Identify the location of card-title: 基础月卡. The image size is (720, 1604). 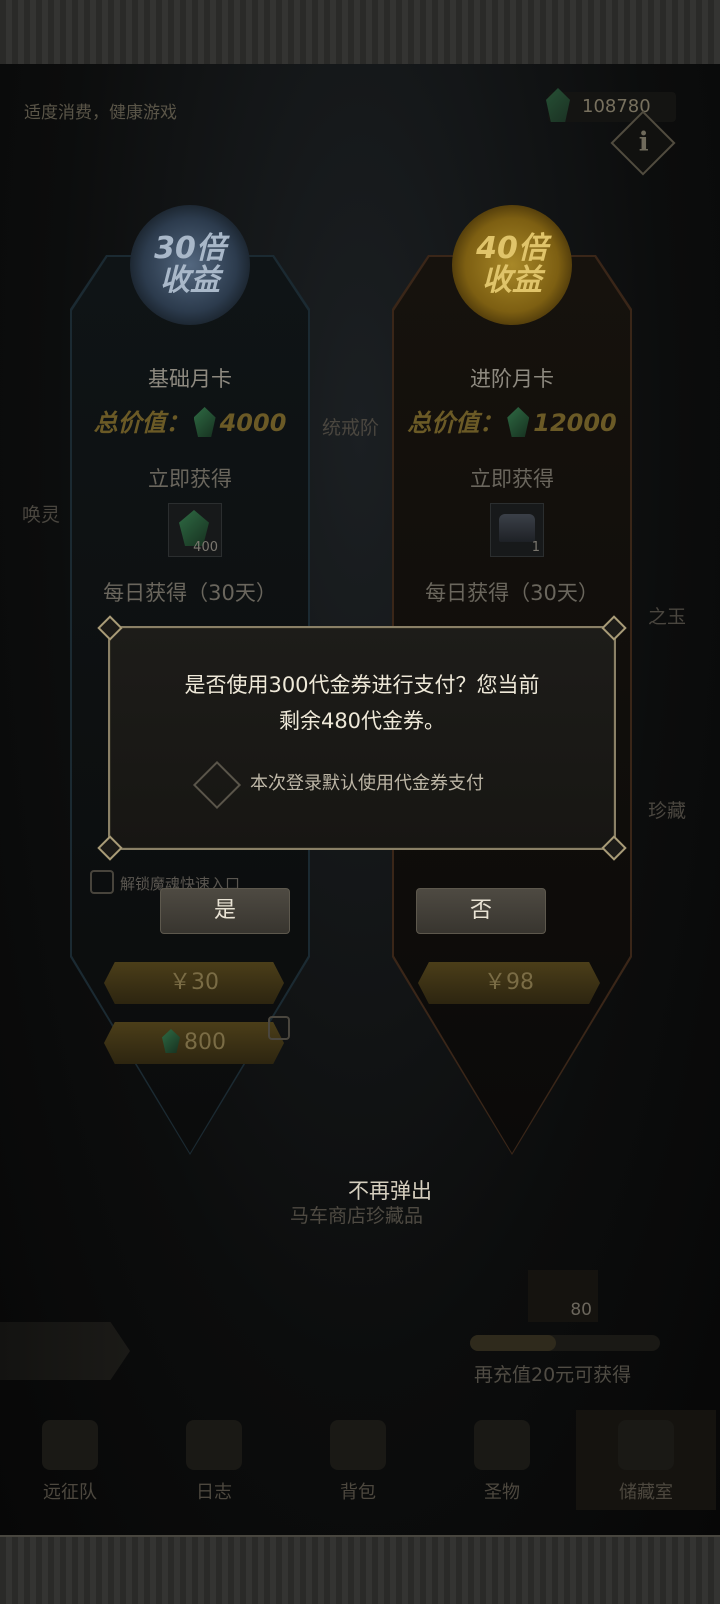
(190, 379).